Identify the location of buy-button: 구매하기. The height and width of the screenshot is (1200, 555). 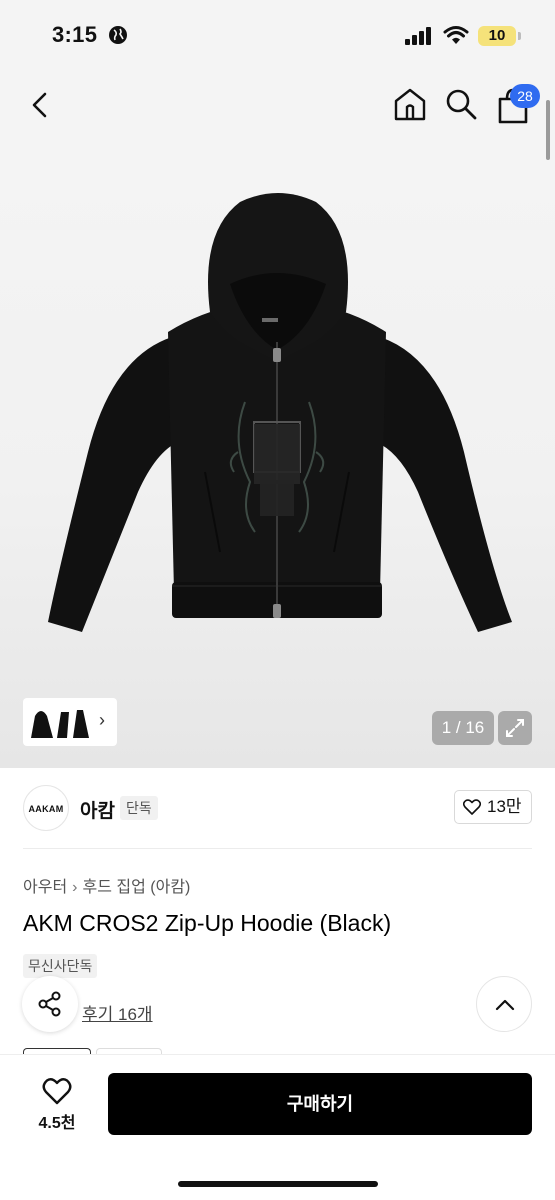
(320, 1104).